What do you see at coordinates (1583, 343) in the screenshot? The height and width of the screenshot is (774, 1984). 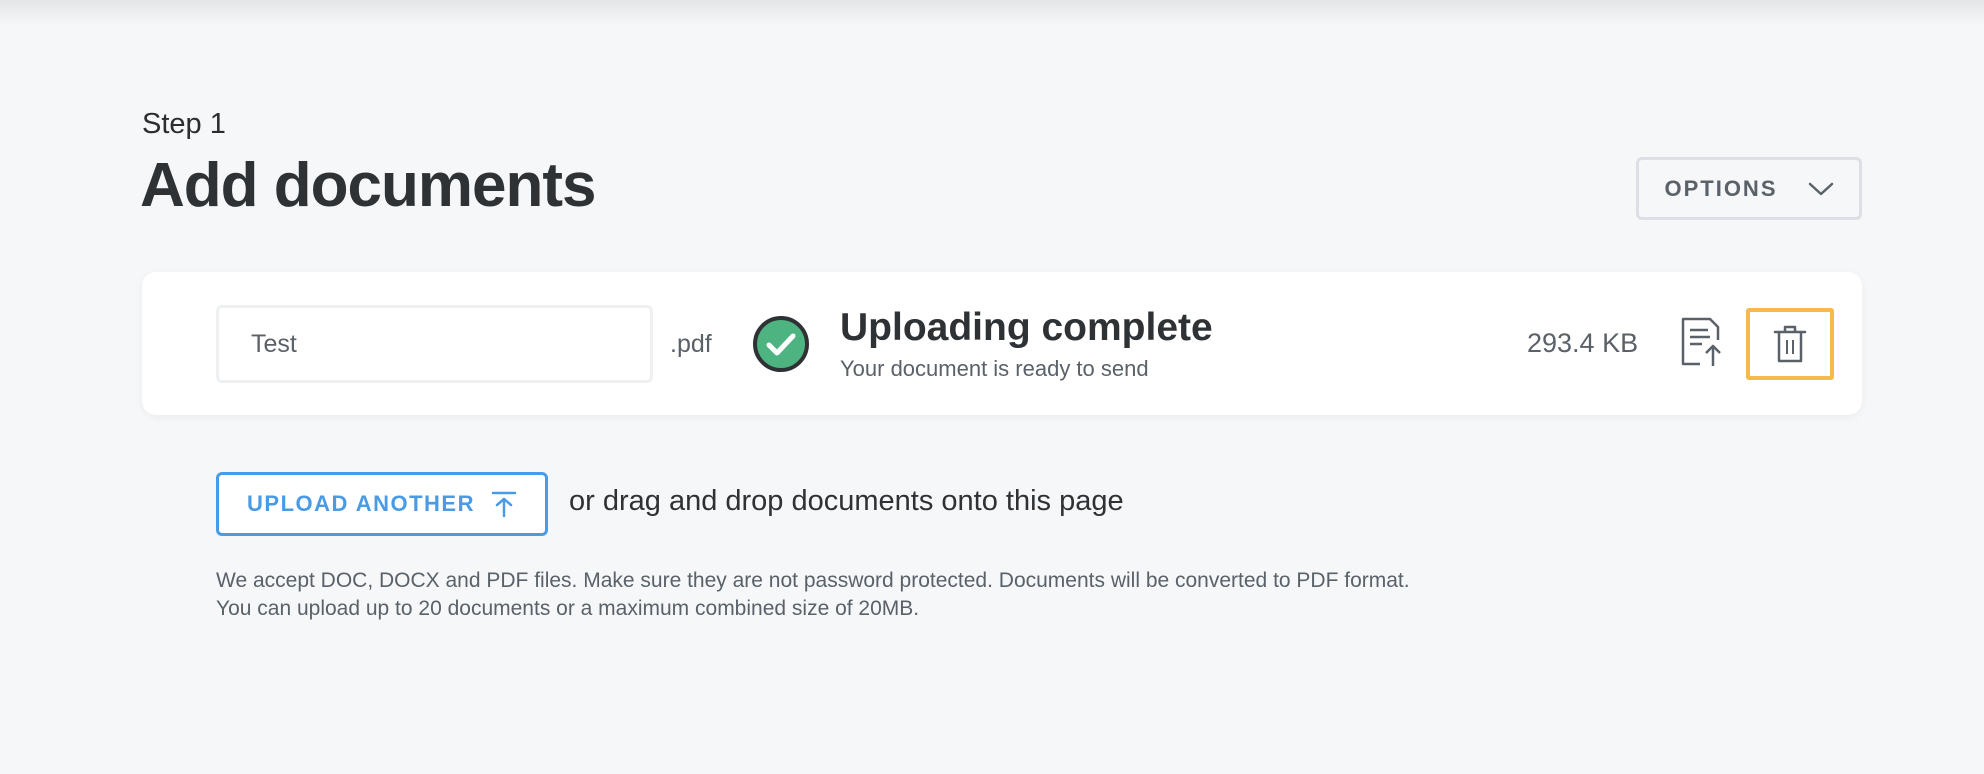 I see `file-size: 293.4 KB` at bounding box center [1583, 343].